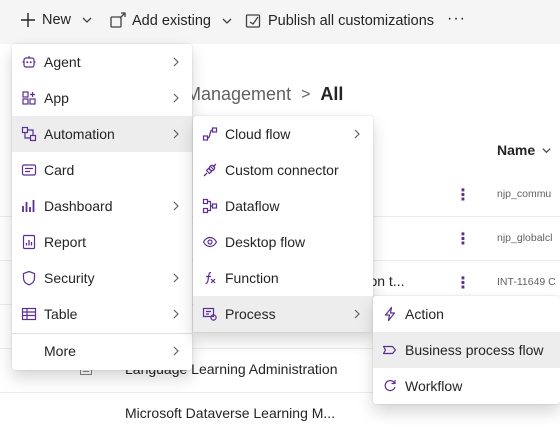 The height and width of the screenshot is (436, 560). Describe the element at coordinates (250, 314) in the screenshot. I see `menu-item-label: Process` at that location.